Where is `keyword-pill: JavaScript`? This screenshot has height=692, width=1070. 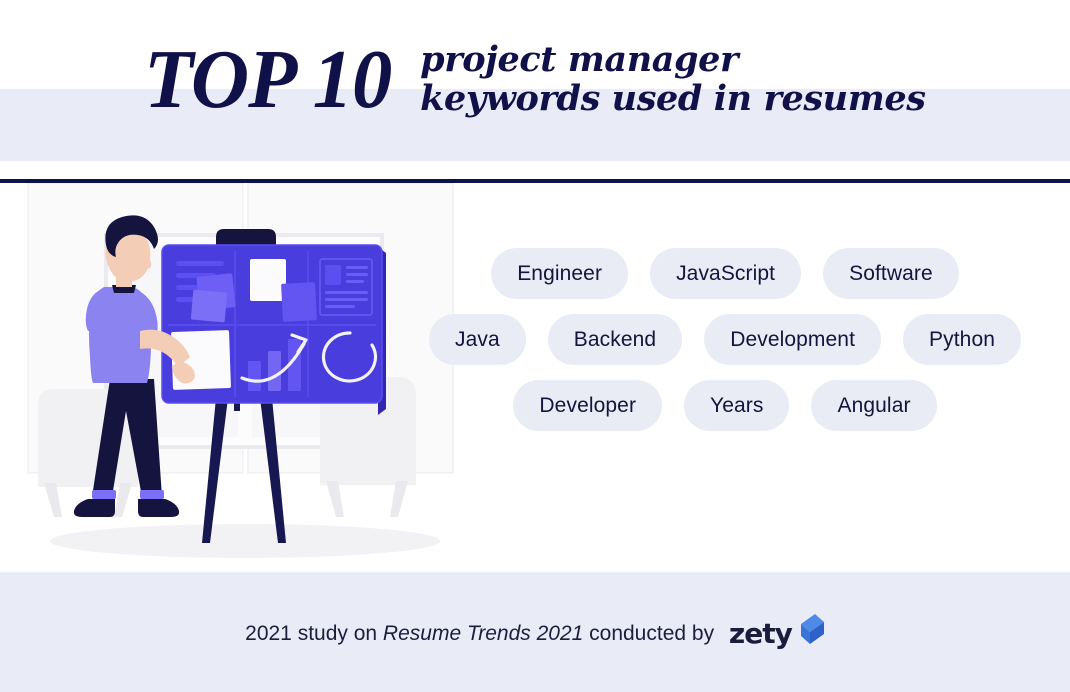 keyword-pill: JavaScript is located at coordinates (726, 273).